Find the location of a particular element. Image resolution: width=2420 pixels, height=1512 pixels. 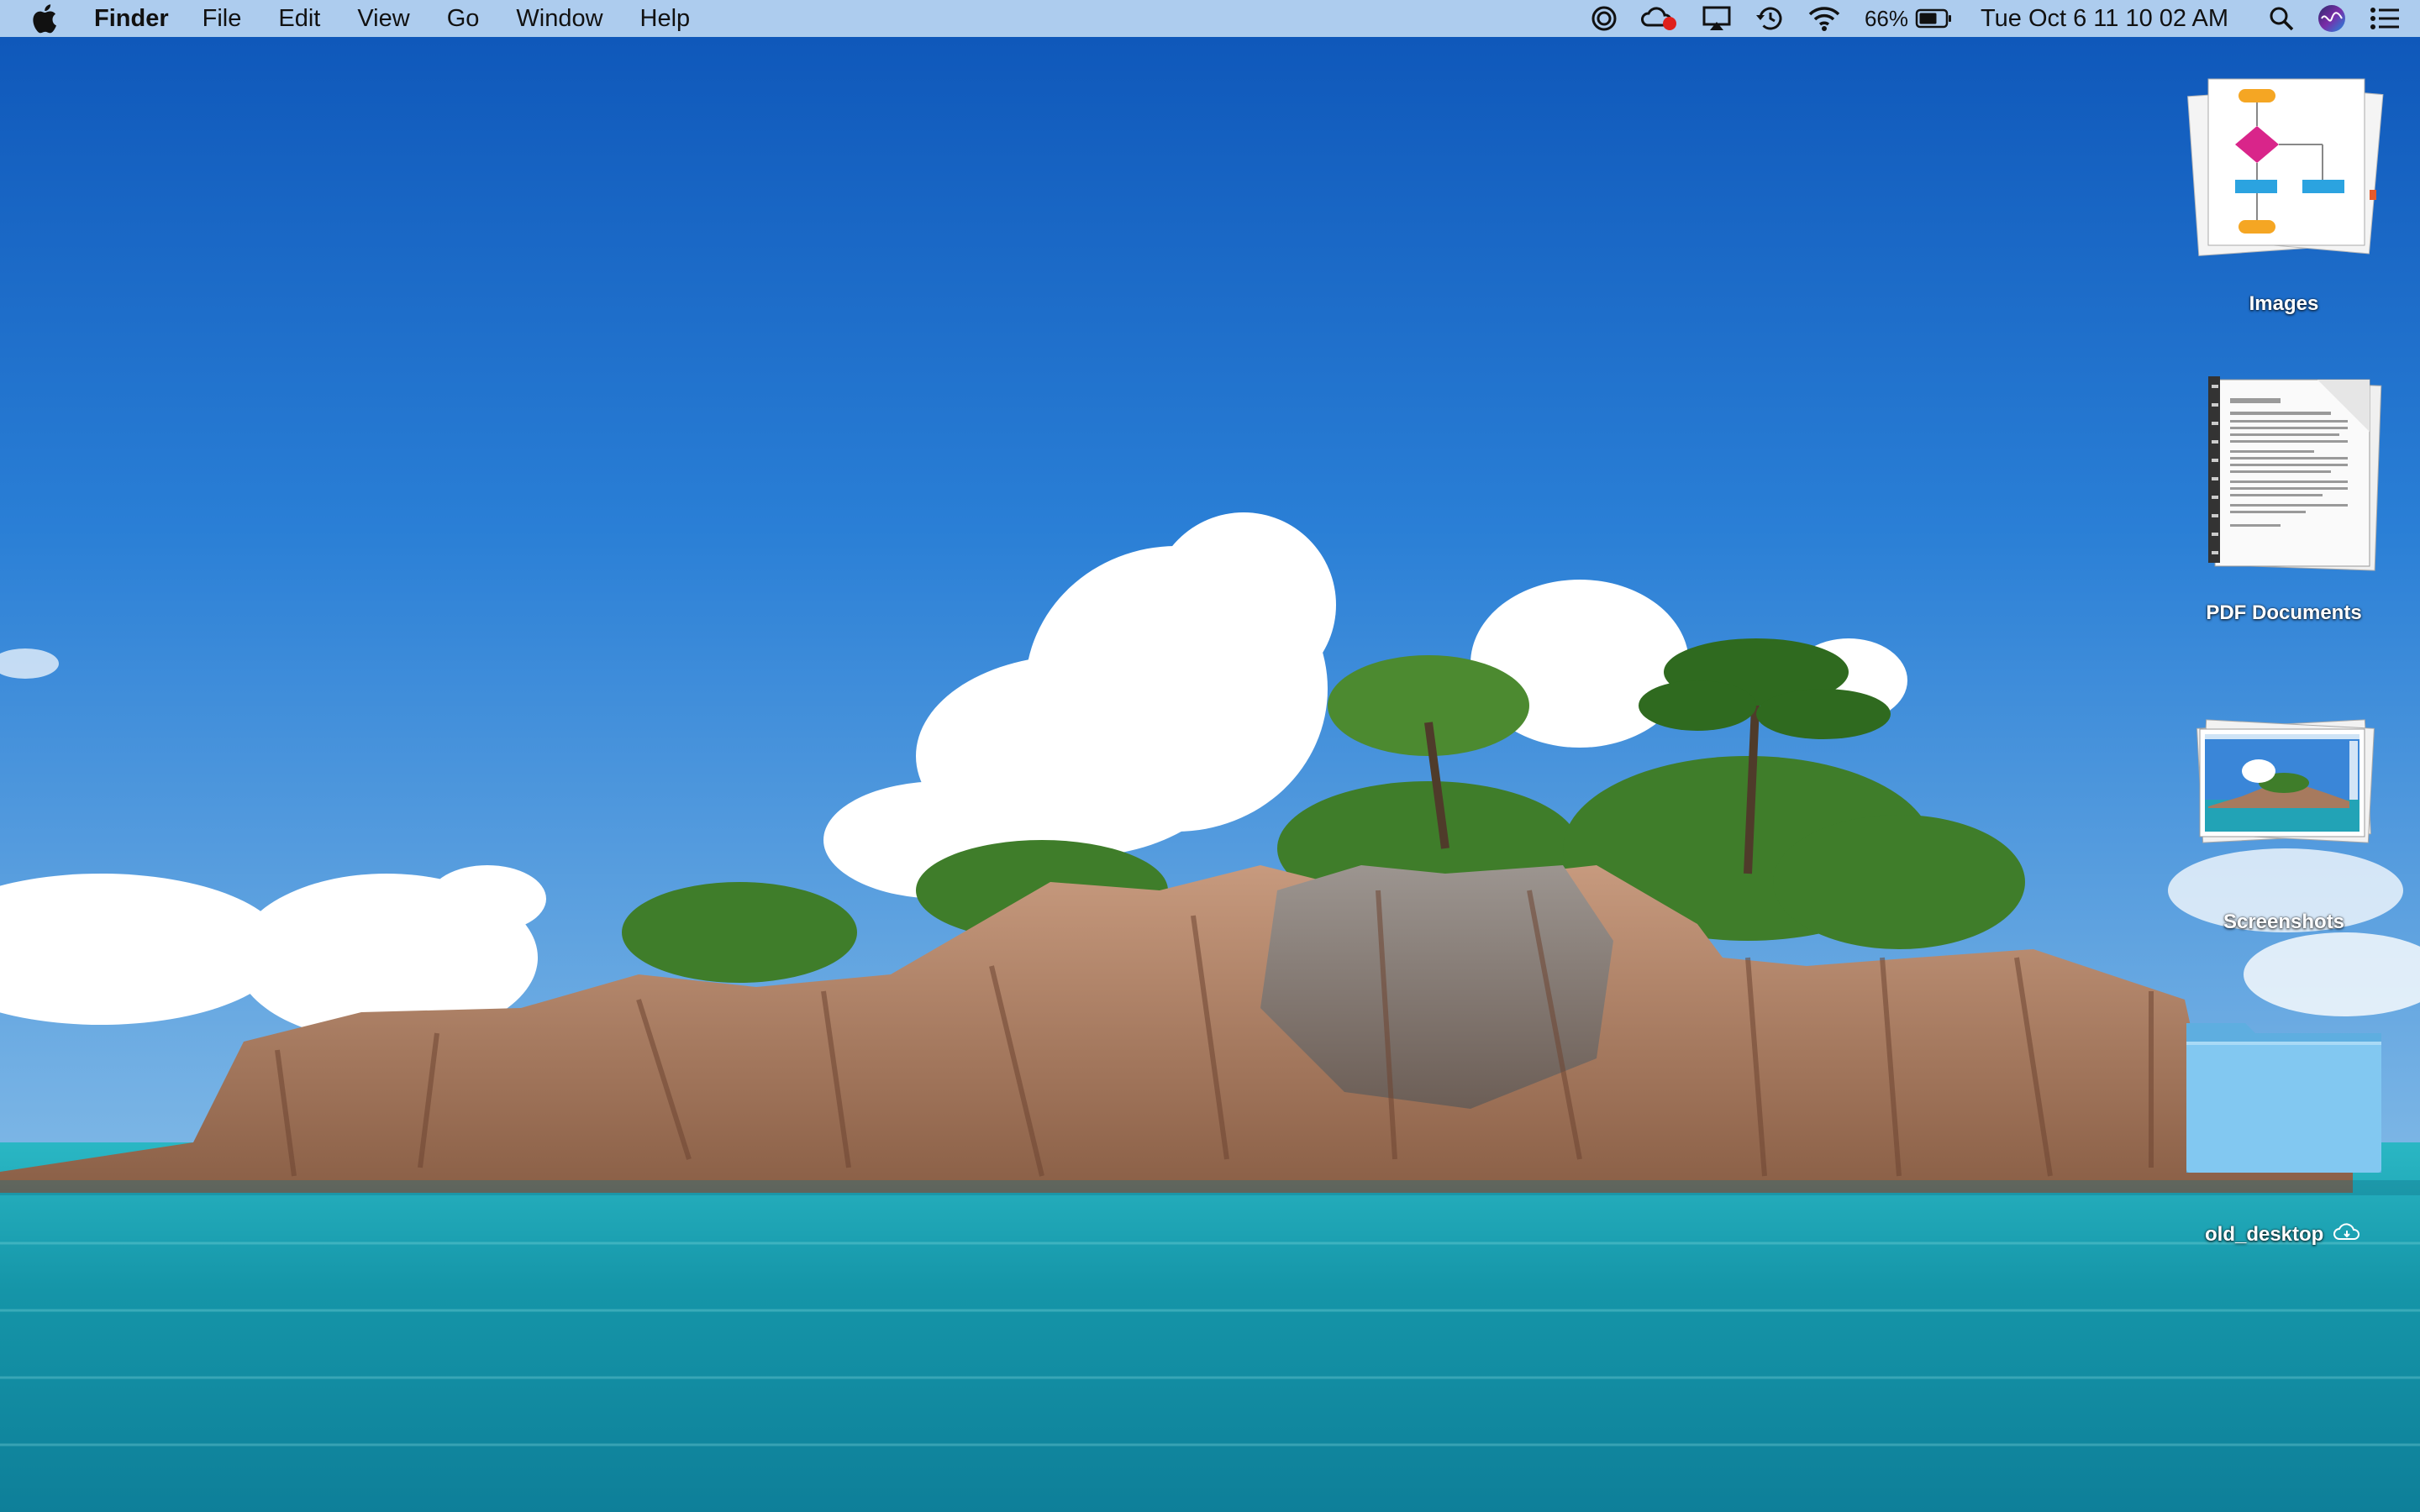

battery-status: 66% is located at coordinates (1909, 19).